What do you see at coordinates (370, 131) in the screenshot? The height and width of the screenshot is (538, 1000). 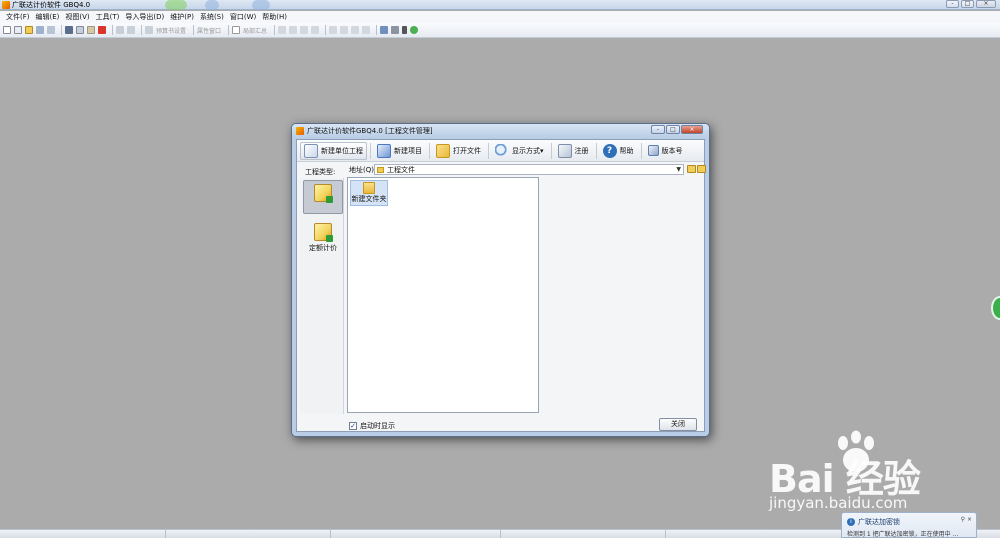 I see `dialog-title: 广联达计价软件GBQ4.0 [工程文件管理]` at bounding box center [370, 131].